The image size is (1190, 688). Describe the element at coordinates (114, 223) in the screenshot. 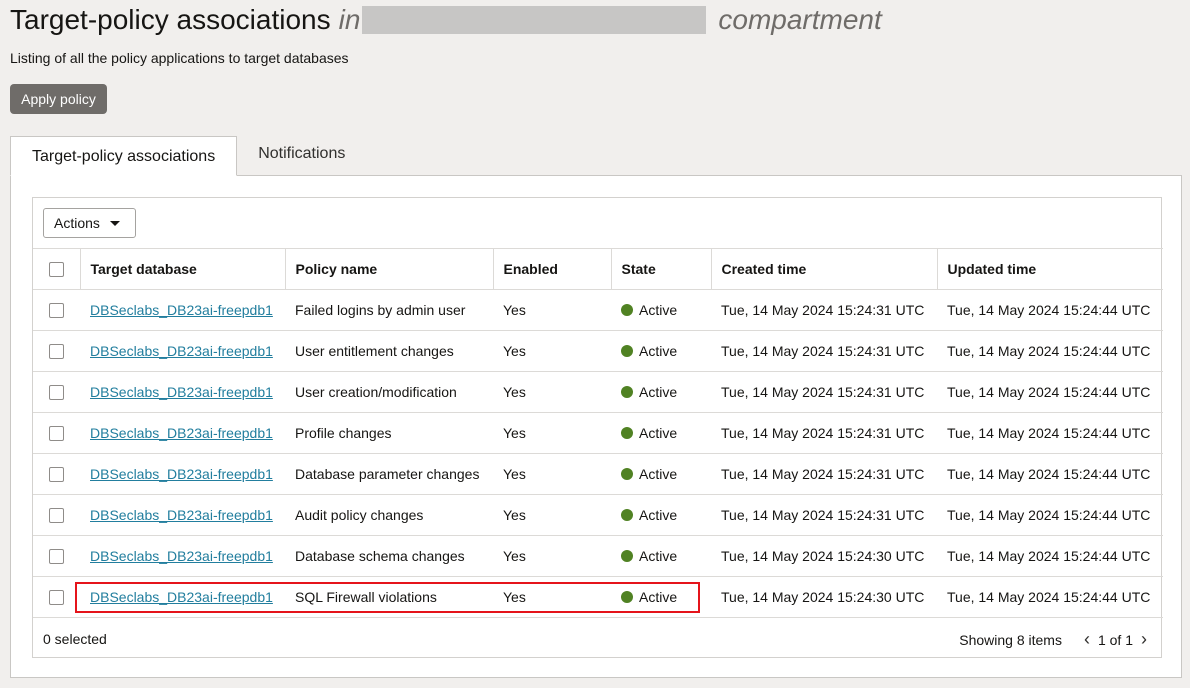

I see `caret-down-icon` at that location.